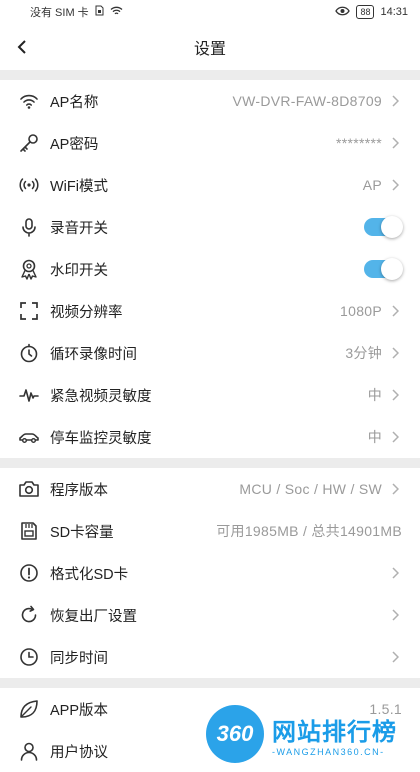 The image size is (420, 772). I want to click on setting-factory-reset: 恢复出厂设置, so click(210, 615).